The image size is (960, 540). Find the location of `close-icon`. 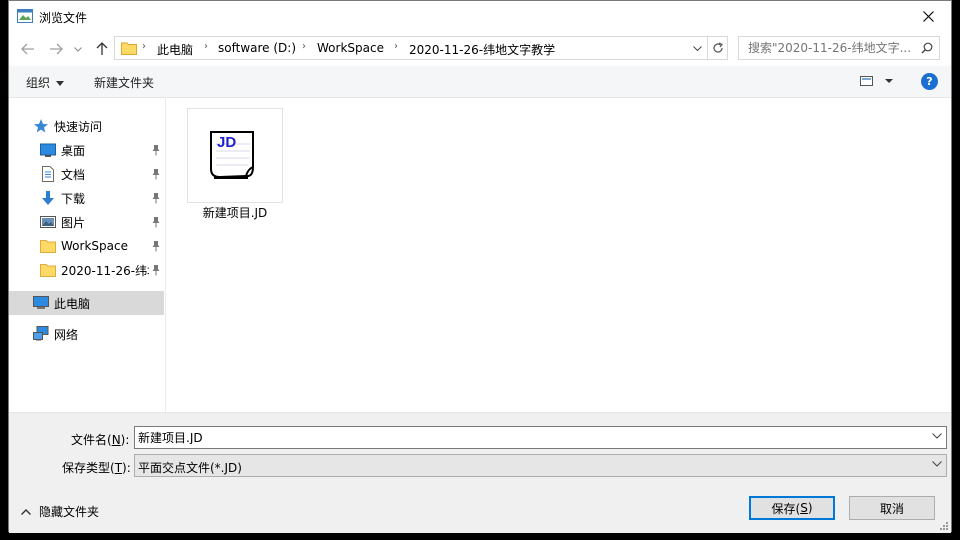

close-icon is located at coordinates (928, 16).